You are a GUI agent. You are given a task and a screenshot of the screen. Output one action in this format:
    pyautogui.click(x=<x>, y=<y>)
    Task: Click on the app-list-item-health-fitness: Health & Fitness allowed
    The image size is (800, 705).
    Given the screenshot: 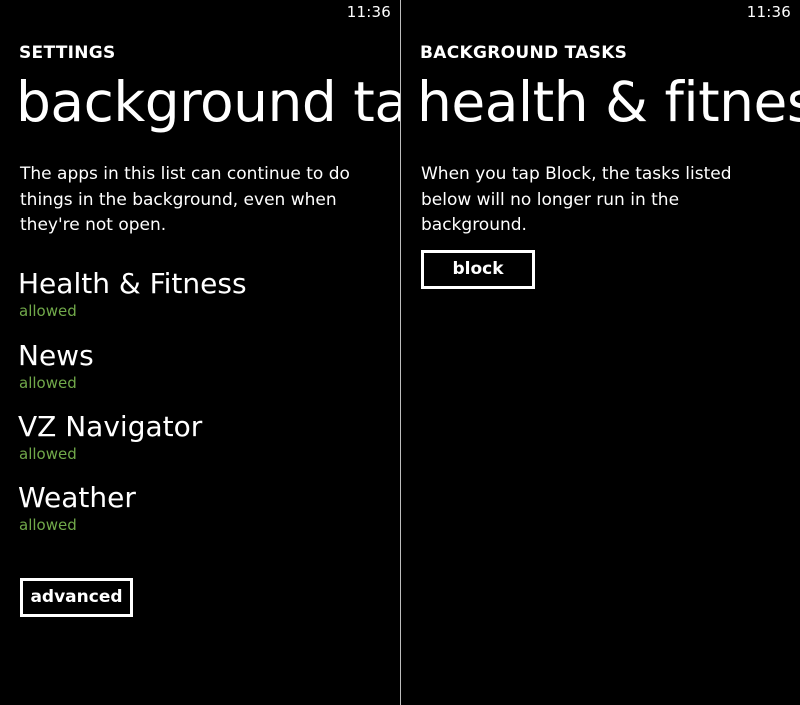 What is the action you would take?
    pyautogui.click(x=198, y=296)
    